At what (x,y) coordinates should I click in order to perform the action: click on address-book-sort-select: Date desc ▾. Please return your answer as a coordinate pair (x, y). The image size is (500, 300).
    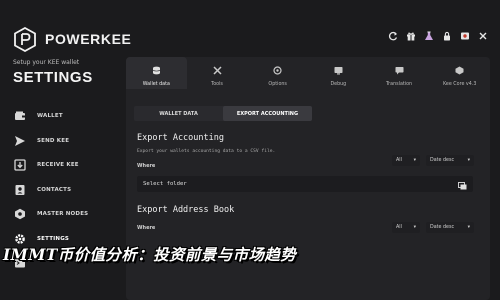
    Looking at the image, I should click on (450, 227).